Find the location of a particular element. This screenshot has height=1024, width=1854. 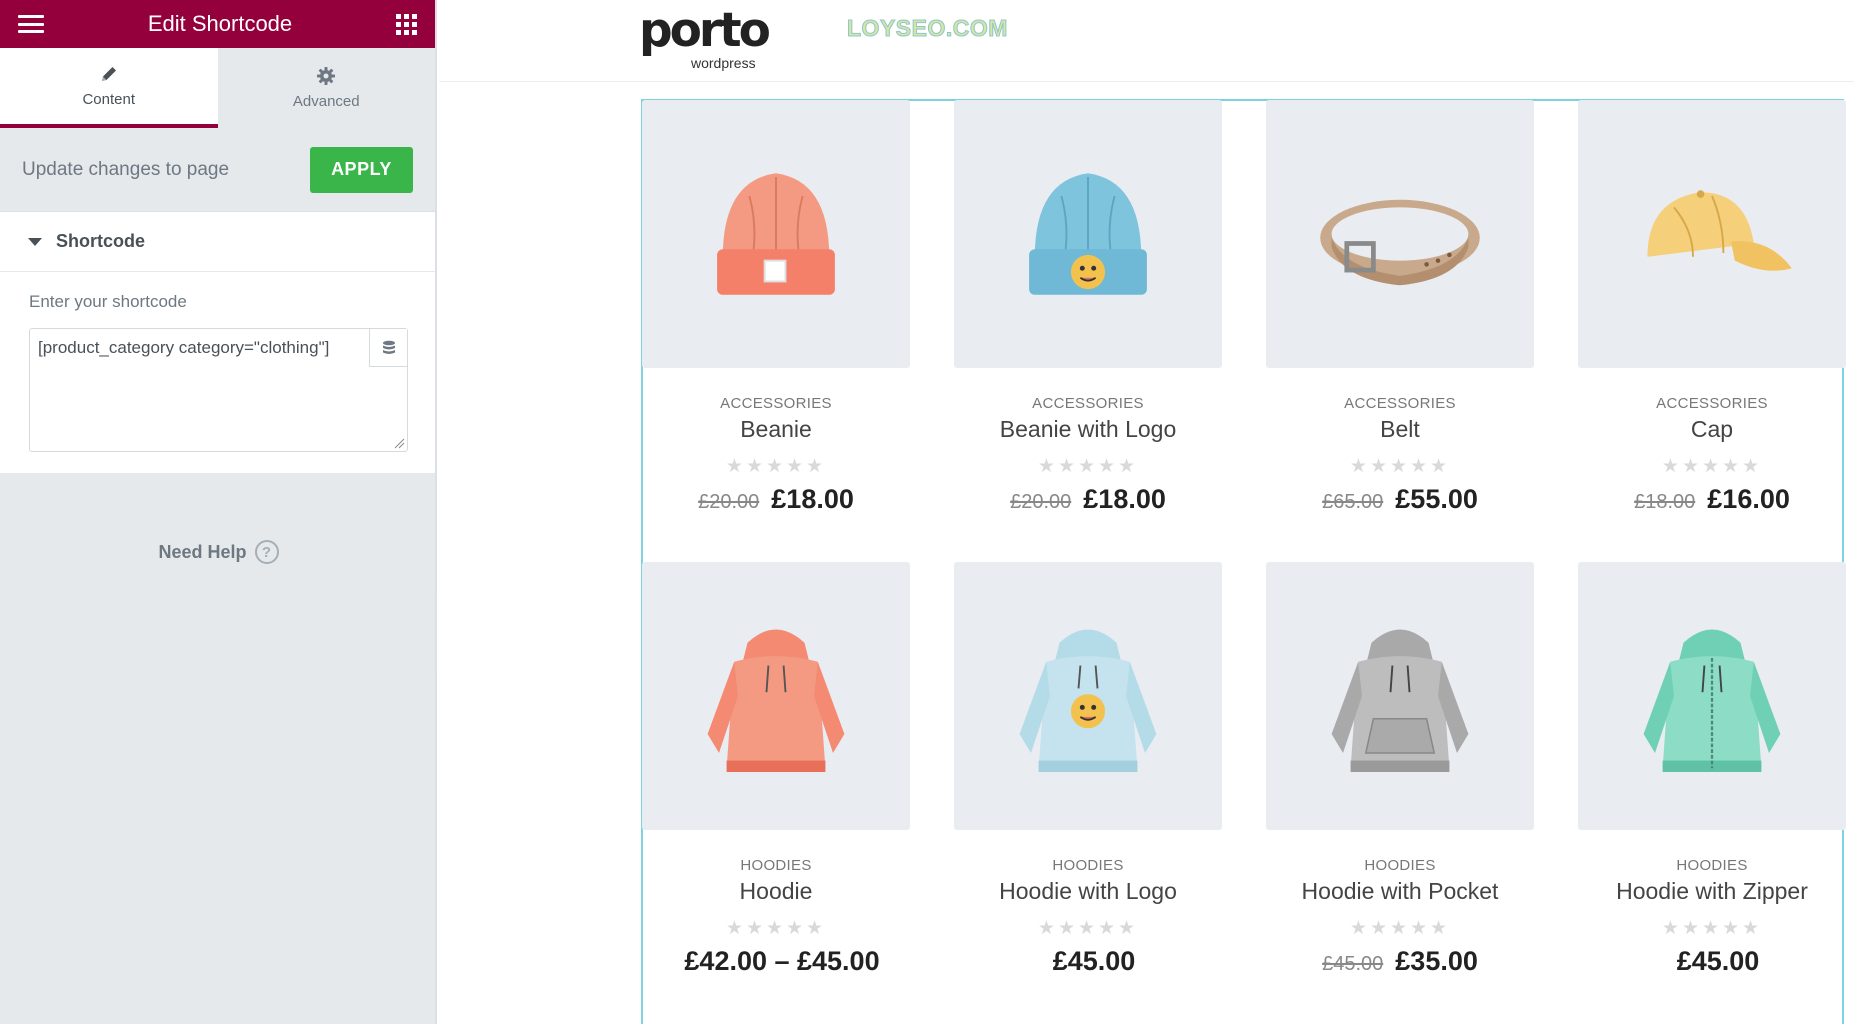

tab-advanced-label: Advanced is located at coordinates (326, 101).